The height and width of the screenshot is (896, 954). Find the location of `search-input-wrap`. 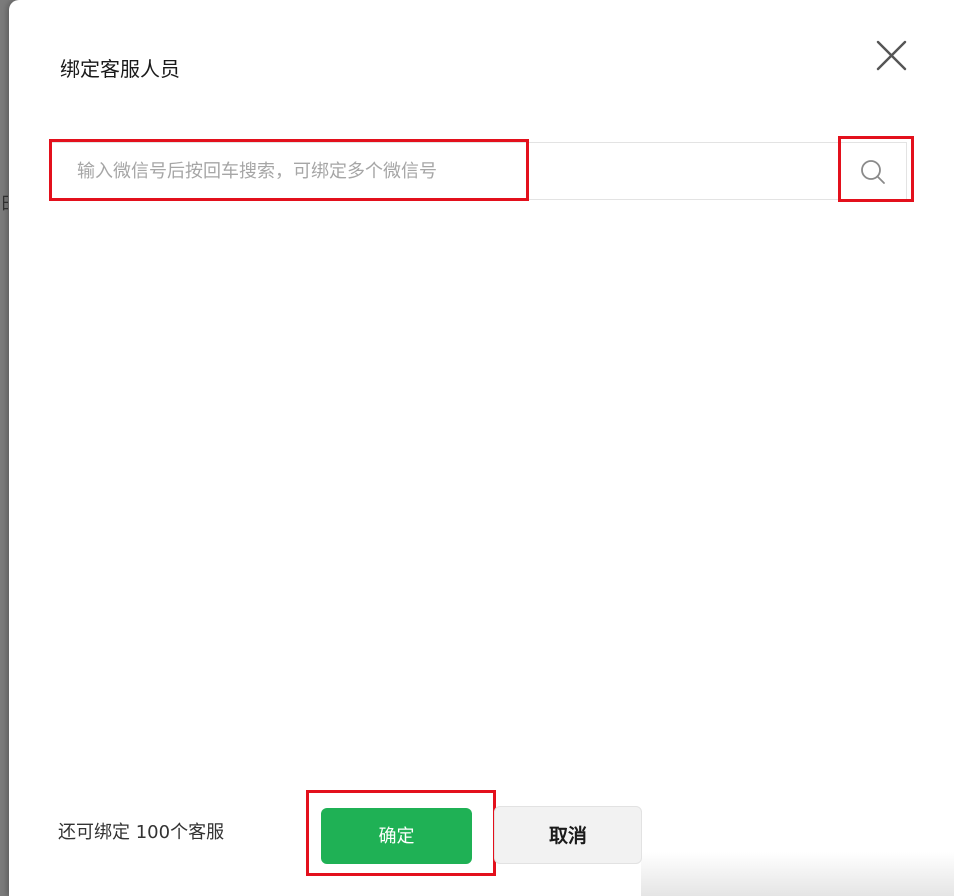

search-input-wrap is located at coordinates (444, 171).